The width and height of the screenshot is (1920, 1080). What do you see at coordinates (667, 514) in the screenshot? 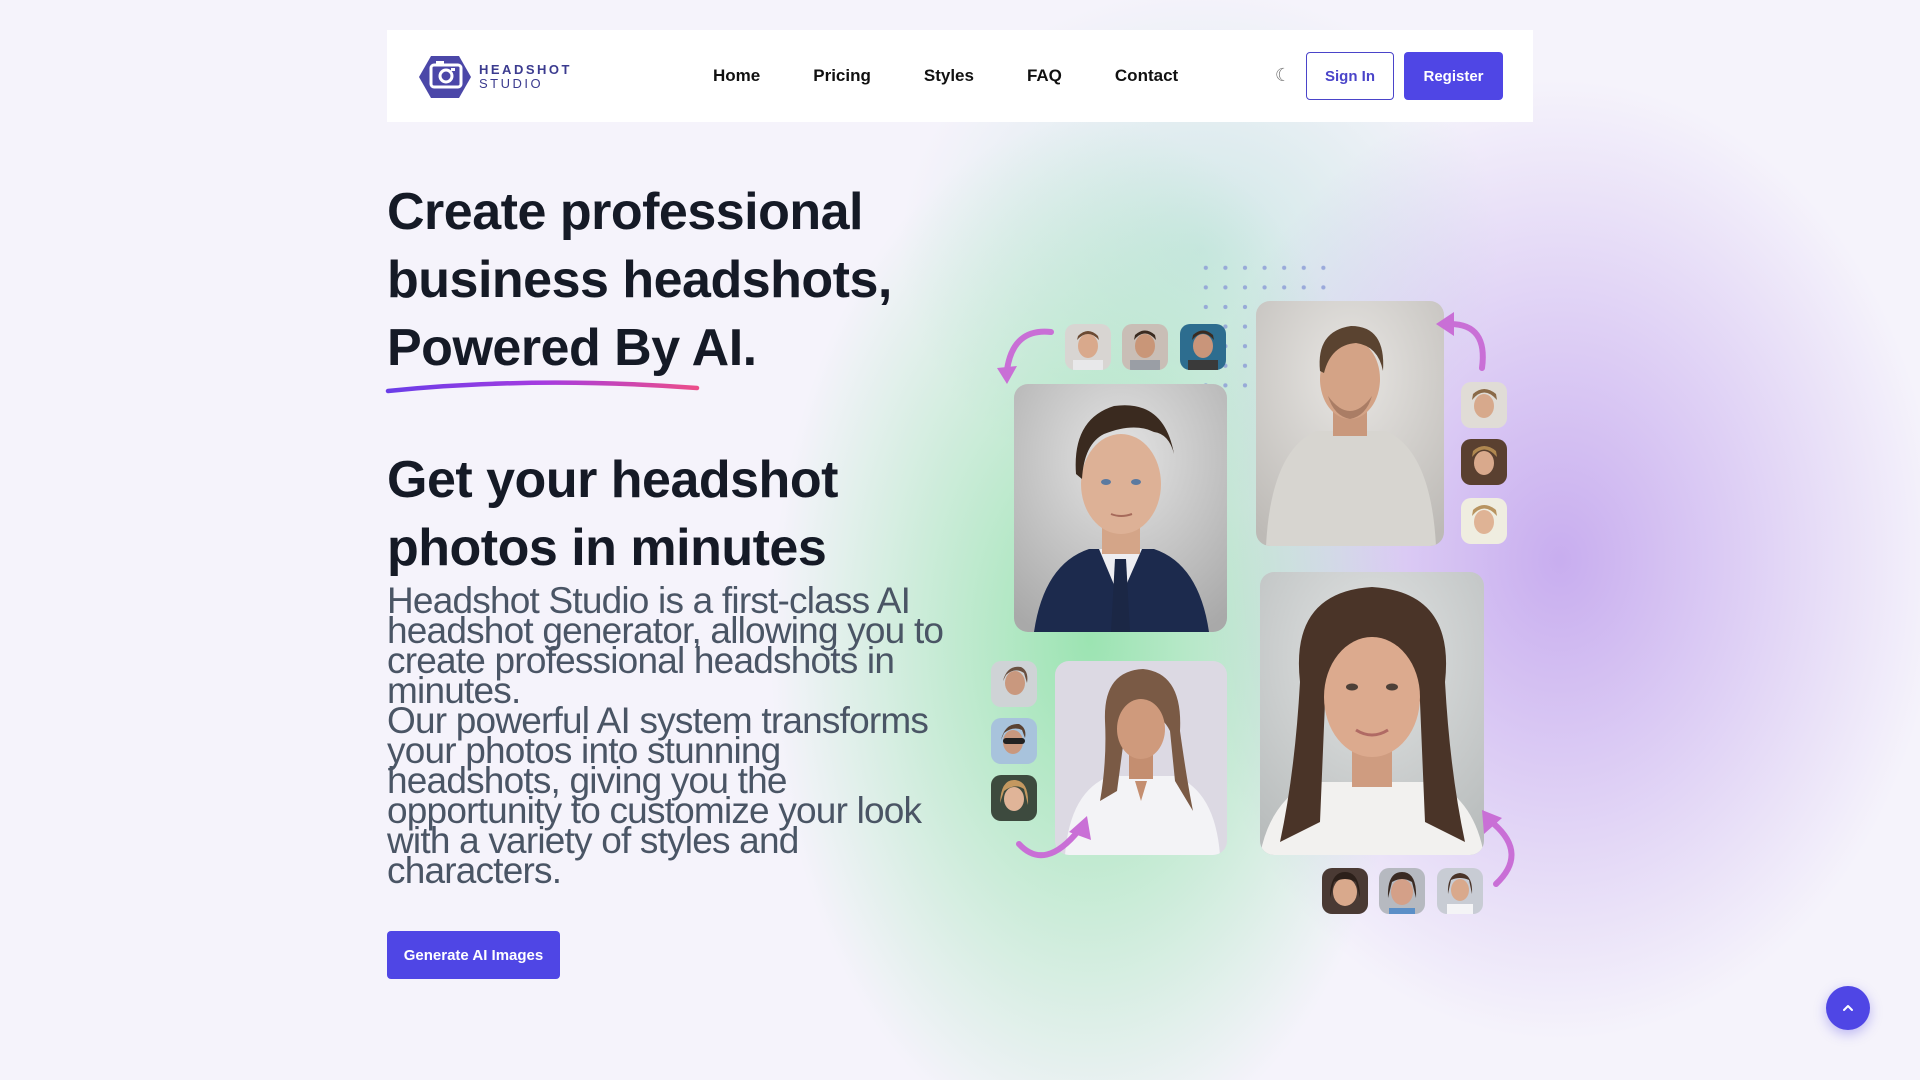
I see `hero-subtitle: Get your headshot photos in minutes` at bounding box center [667, 514].